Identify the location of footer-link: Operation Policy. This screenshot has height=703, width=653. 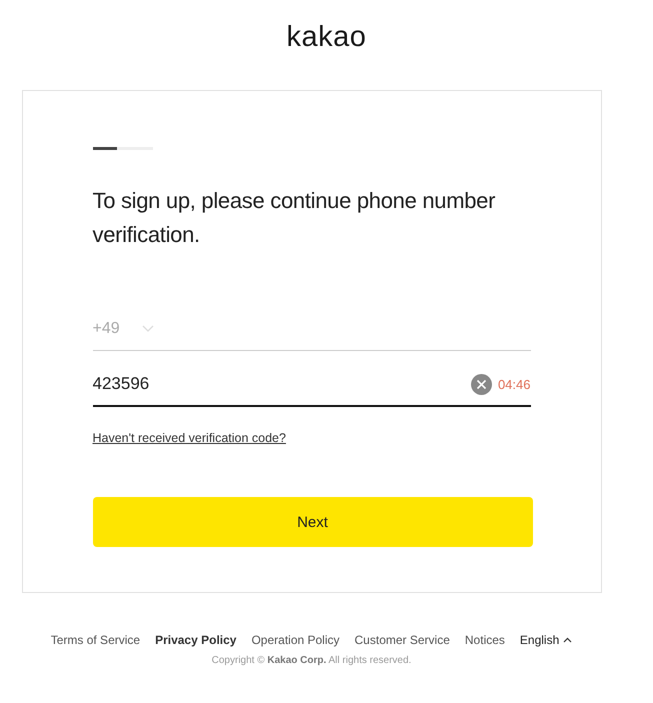
(295, 640).